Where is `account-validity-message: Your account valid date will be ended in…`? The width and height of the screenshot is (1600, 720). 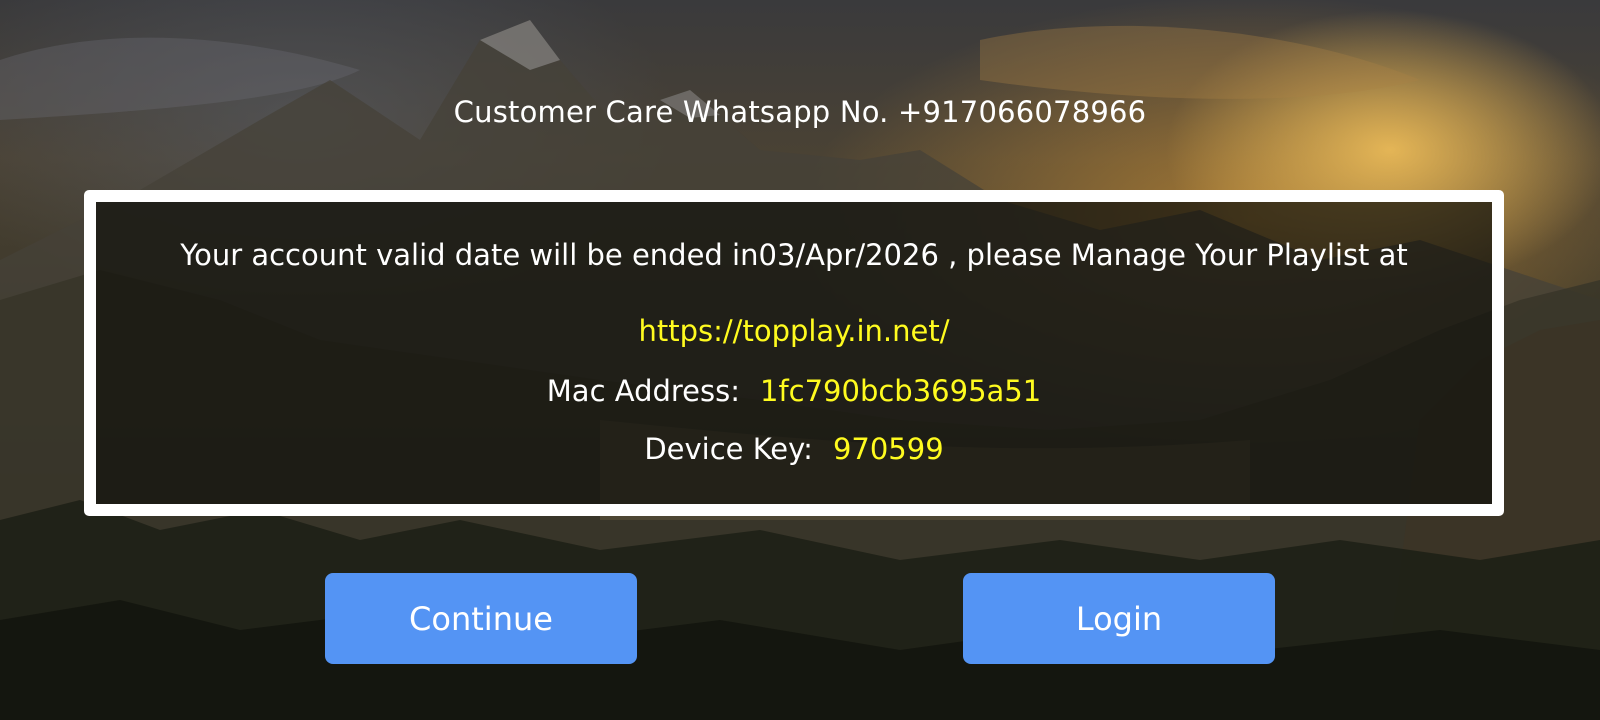 account-validity-message: Your account valid date will be ended in… is located at coordinates (794, 255).